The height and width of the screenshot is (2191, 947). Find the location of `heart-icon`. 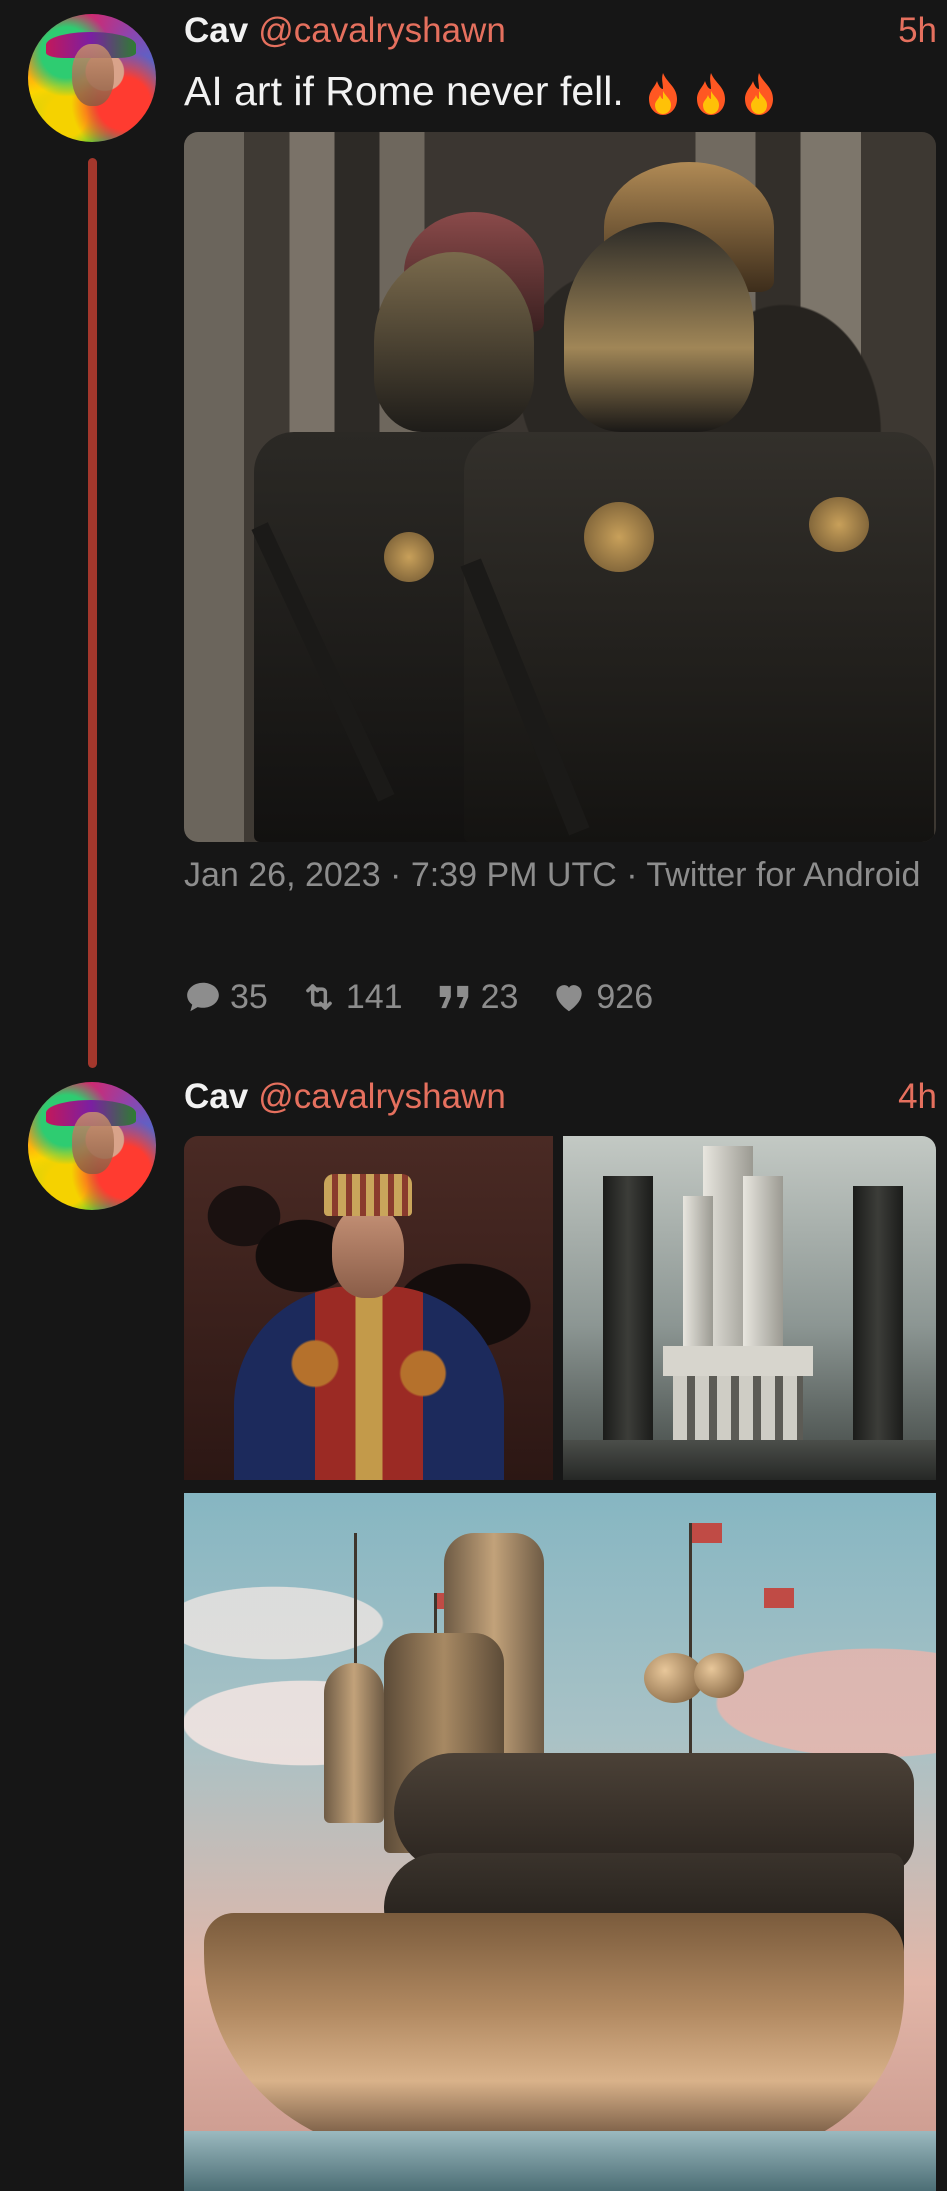

heart-icon is located at coordinates (569, 998).